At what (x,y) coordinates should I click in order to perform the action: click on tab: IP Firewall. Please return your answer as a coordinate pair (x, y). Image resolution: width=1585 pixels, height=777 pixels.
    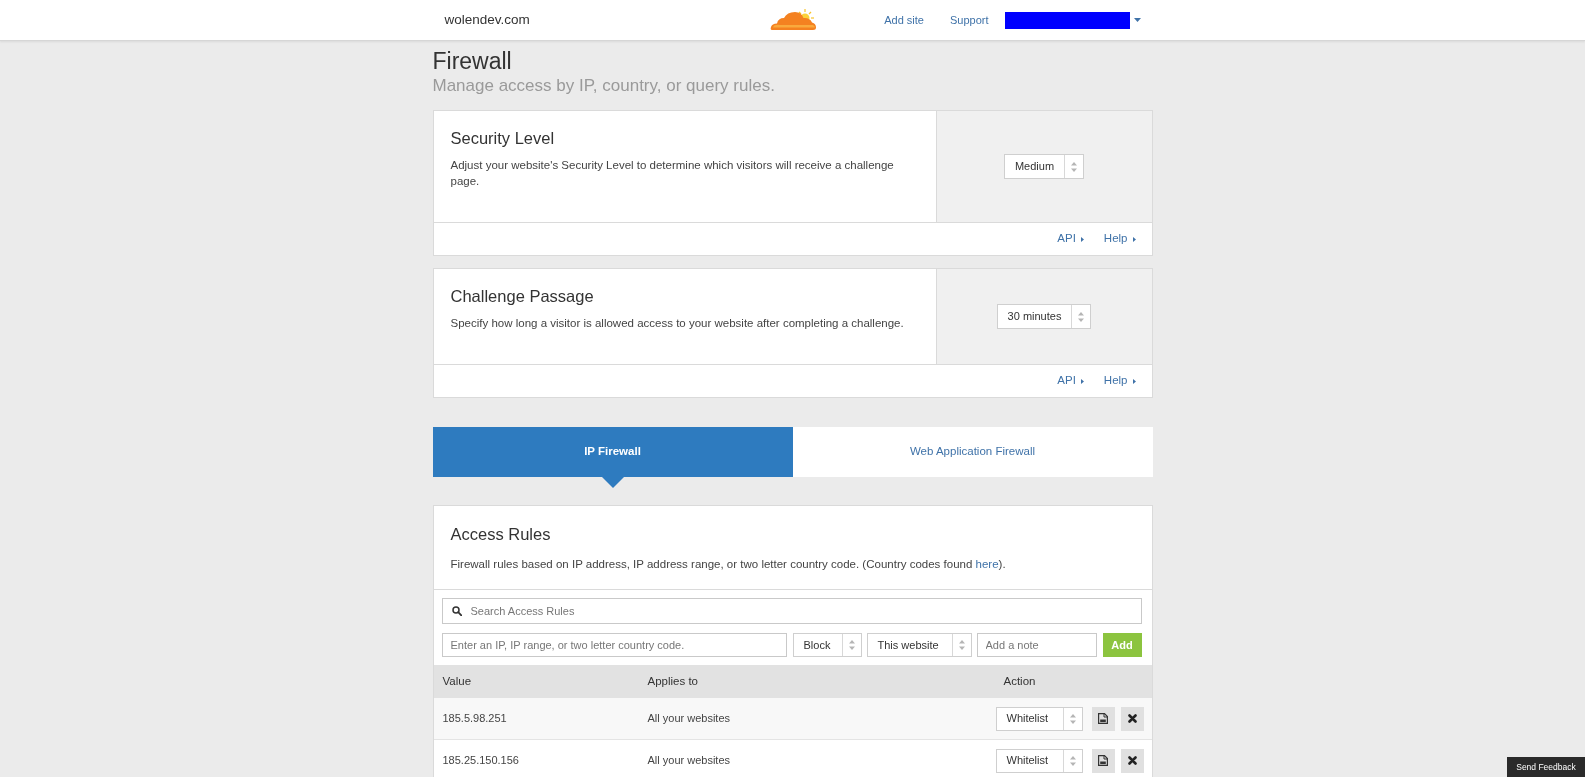
    Looking at the image, I should click on (612, 452).